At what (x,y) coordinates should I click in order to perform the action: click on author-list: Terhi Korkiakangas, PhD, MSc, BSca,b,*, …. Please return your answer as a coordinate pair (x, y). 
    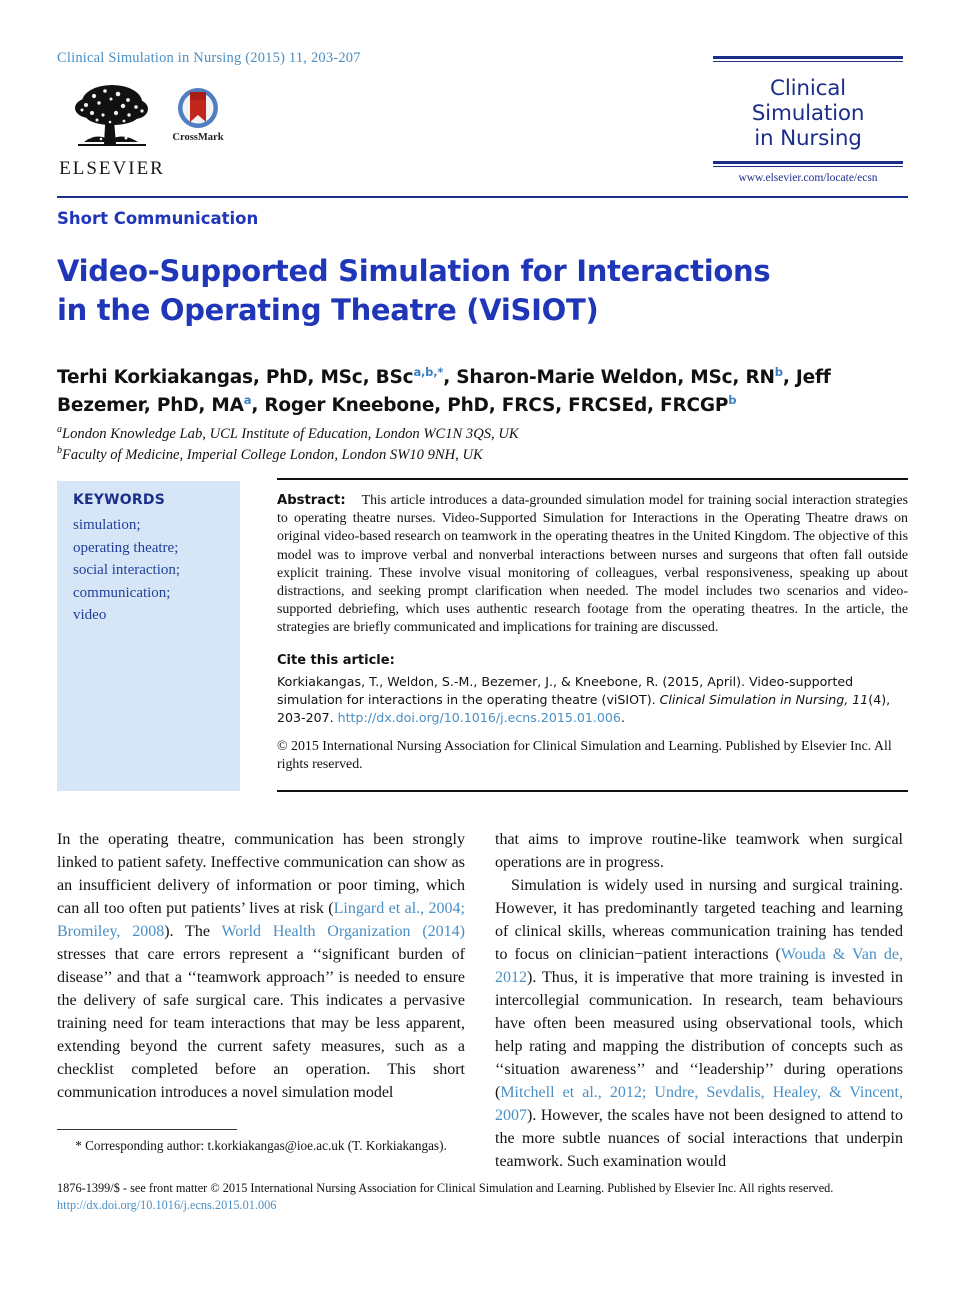
    Looking at the image, I should click on (452, 392).